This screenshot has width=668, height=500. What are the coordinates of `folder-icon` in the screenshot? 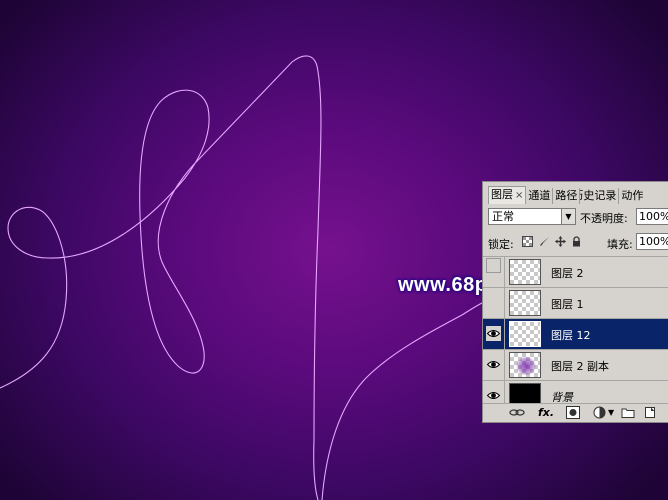 It's located at (628, 412).